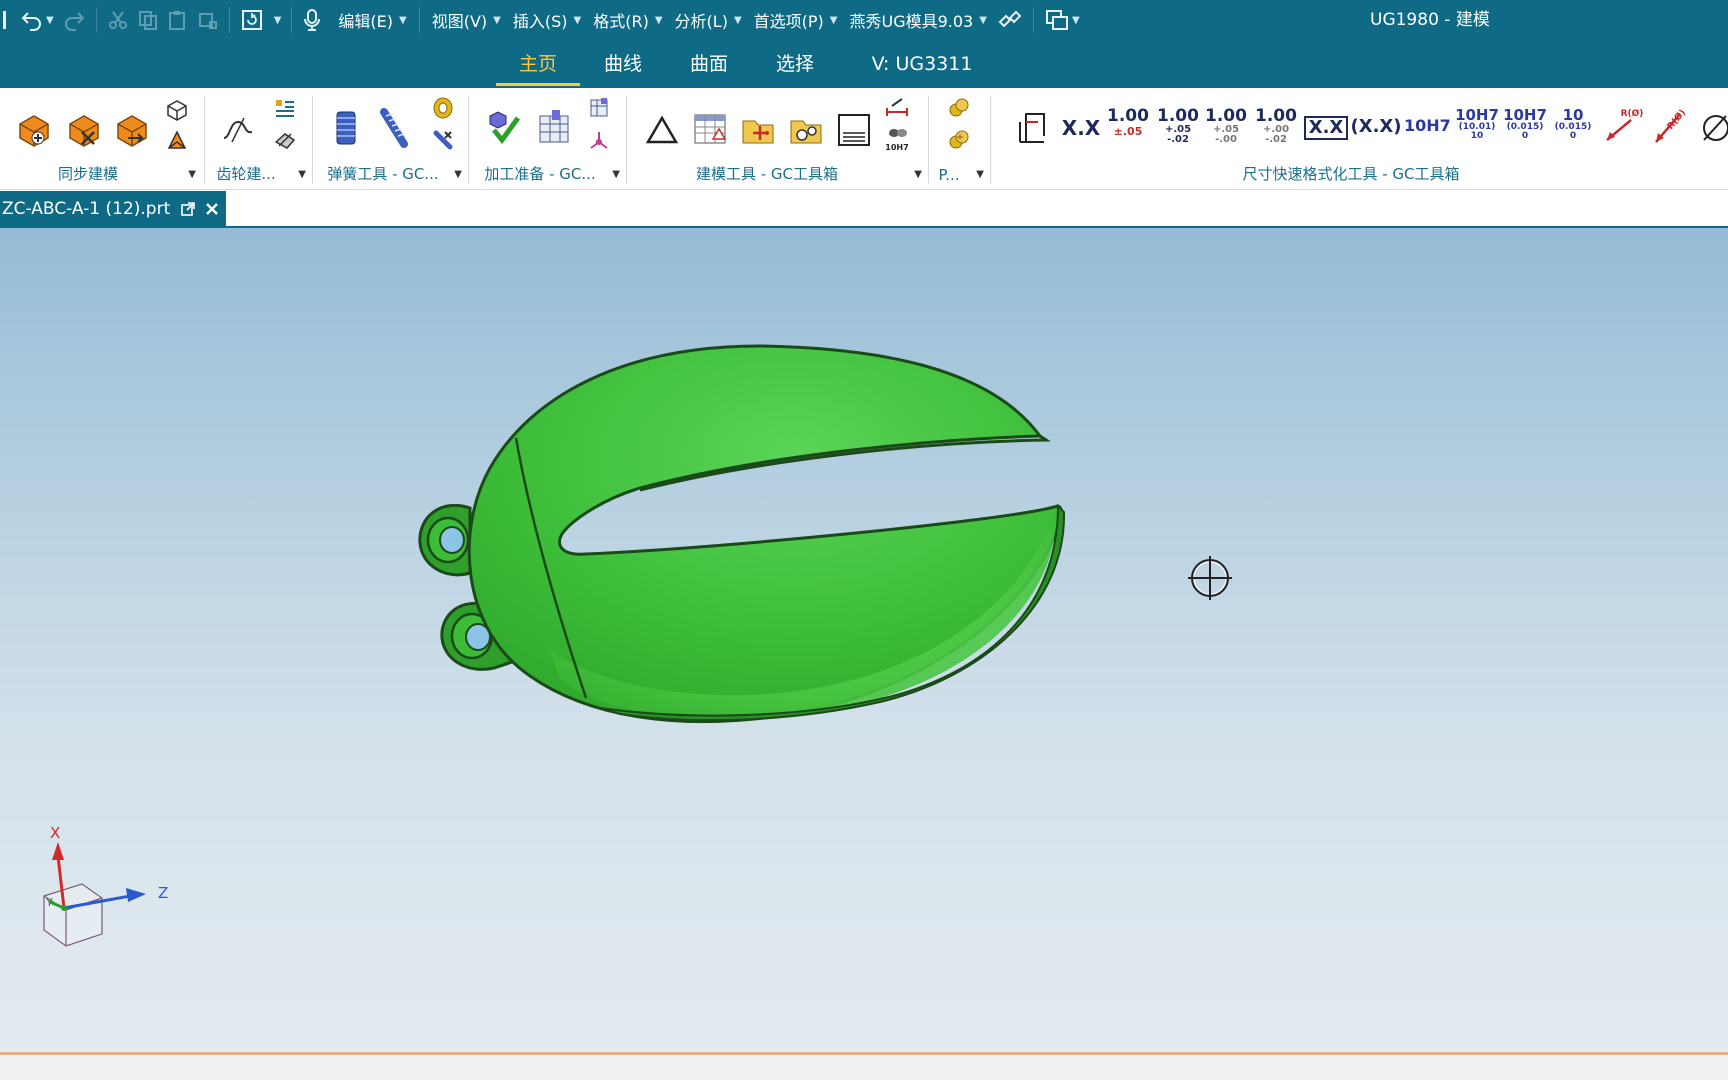  What do you see at coordinates (1477, 115) in the screenshot?
I see `fit-main: 10H7` at bounding box center [1477, 115].